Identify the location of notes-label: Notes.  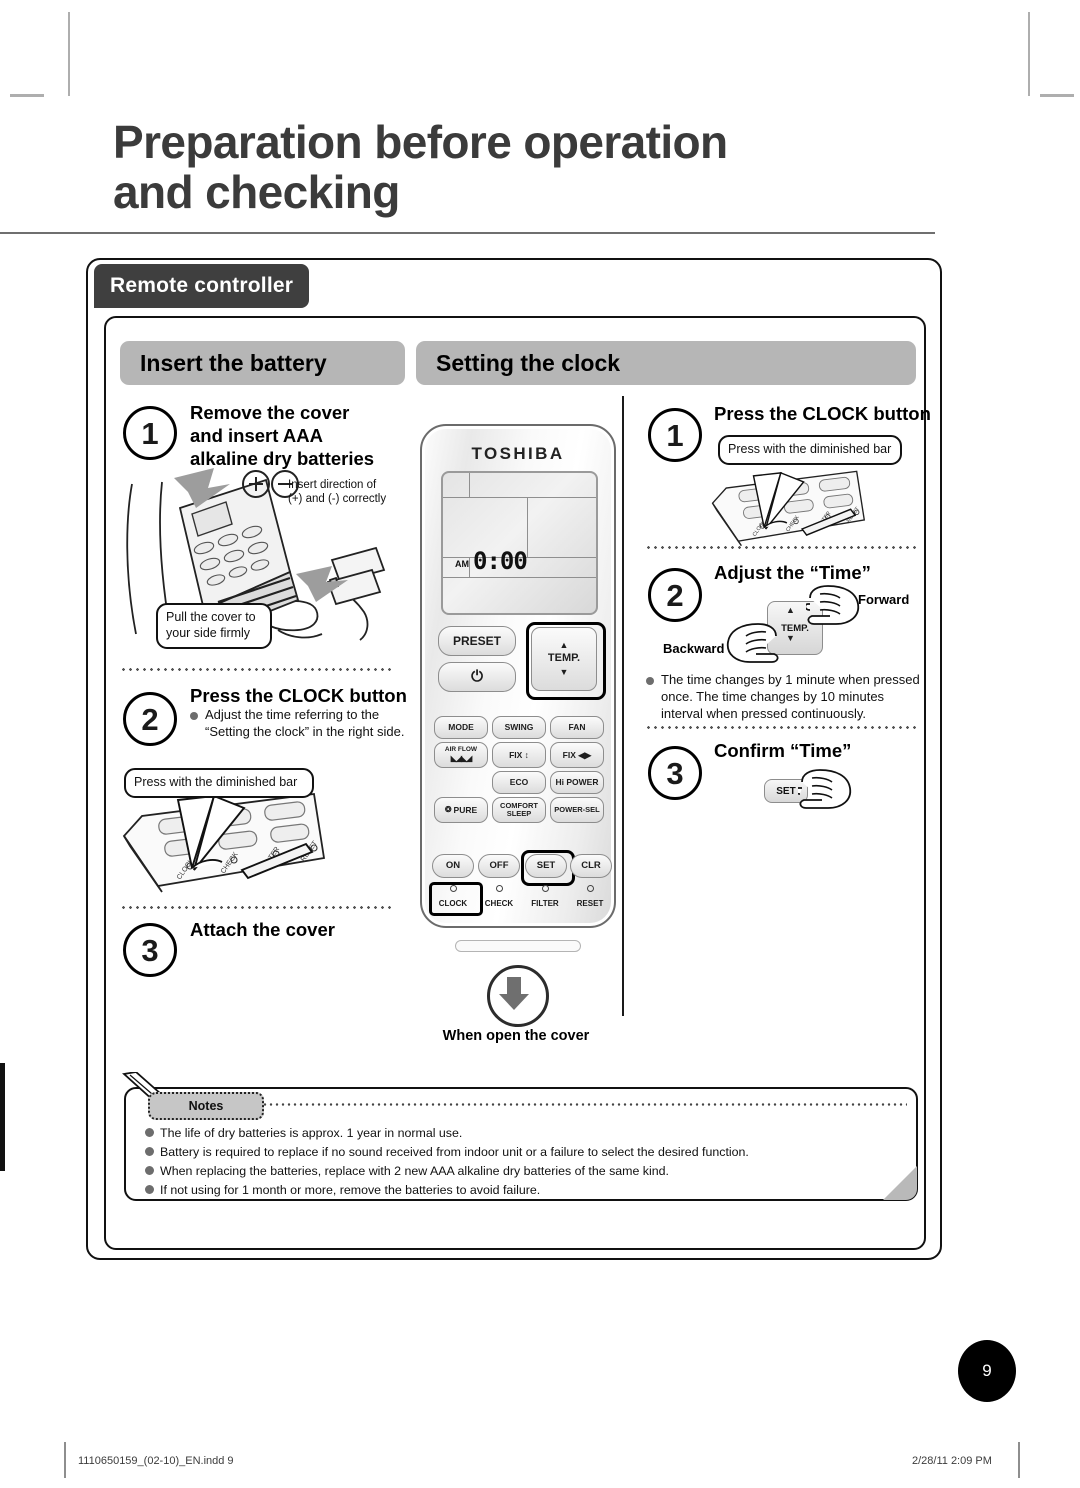
(206, 1106).